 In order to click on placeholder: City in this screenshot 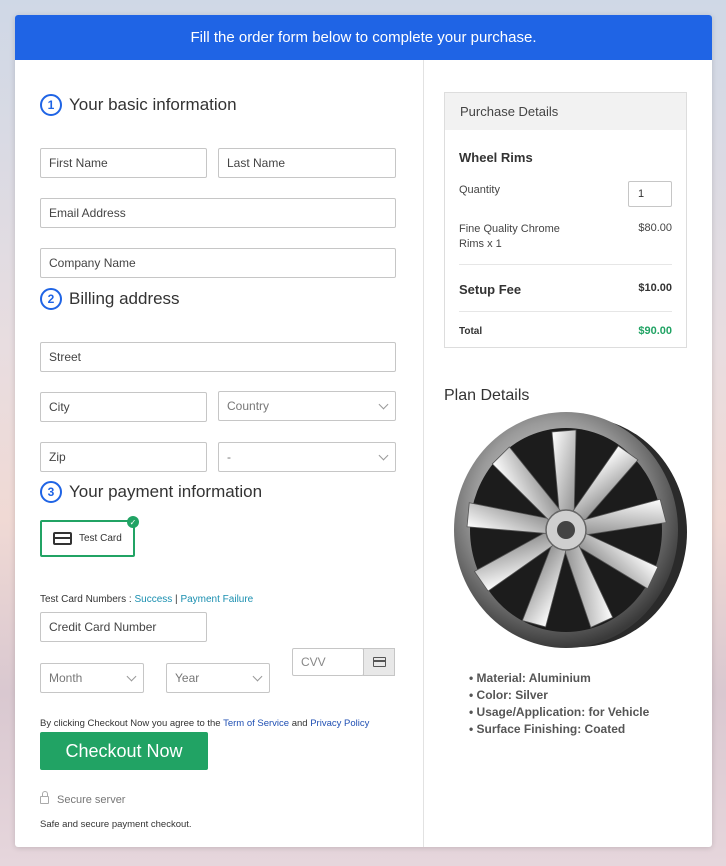, I will do `click(59, 407)`.